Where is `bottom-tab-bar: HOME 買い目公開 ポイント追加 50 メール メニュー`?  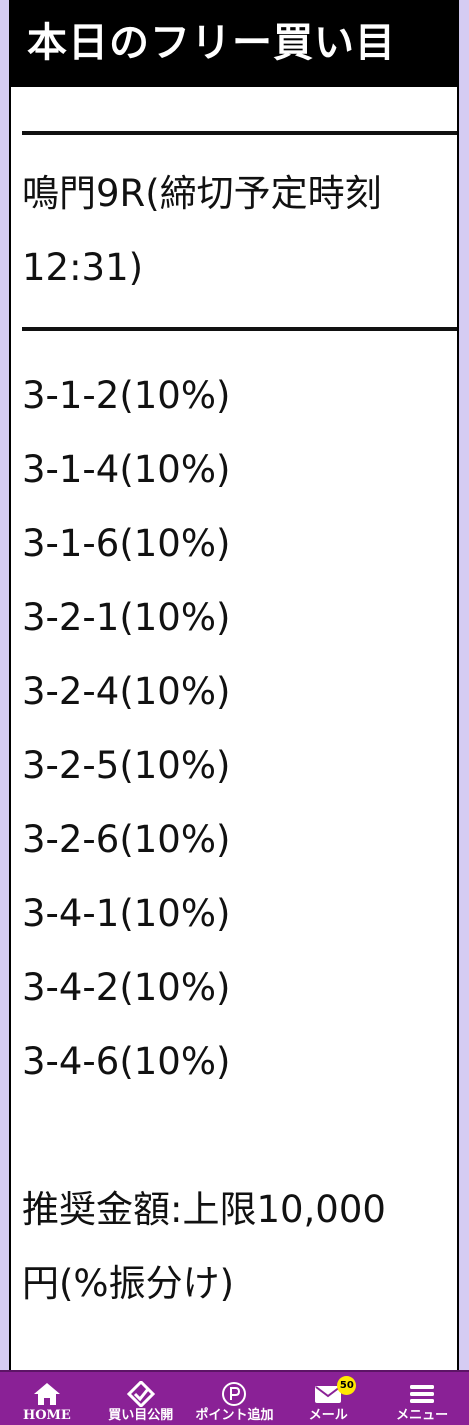
bottom-tab-bar: HOME 買い目公開 ポイント追加 50 メール メニュー is located at coordinates (234, 1397).